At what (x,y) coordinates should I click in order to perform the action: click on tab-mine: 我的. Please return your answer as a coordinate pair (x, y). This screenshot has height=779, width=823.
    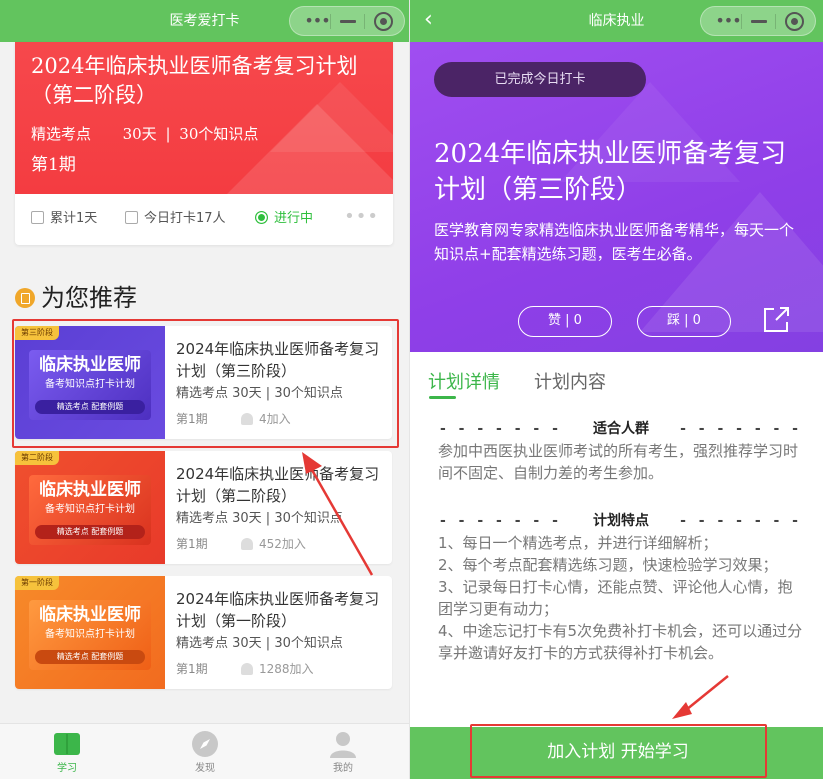
    Looking at the image, I should click on (343, 751).